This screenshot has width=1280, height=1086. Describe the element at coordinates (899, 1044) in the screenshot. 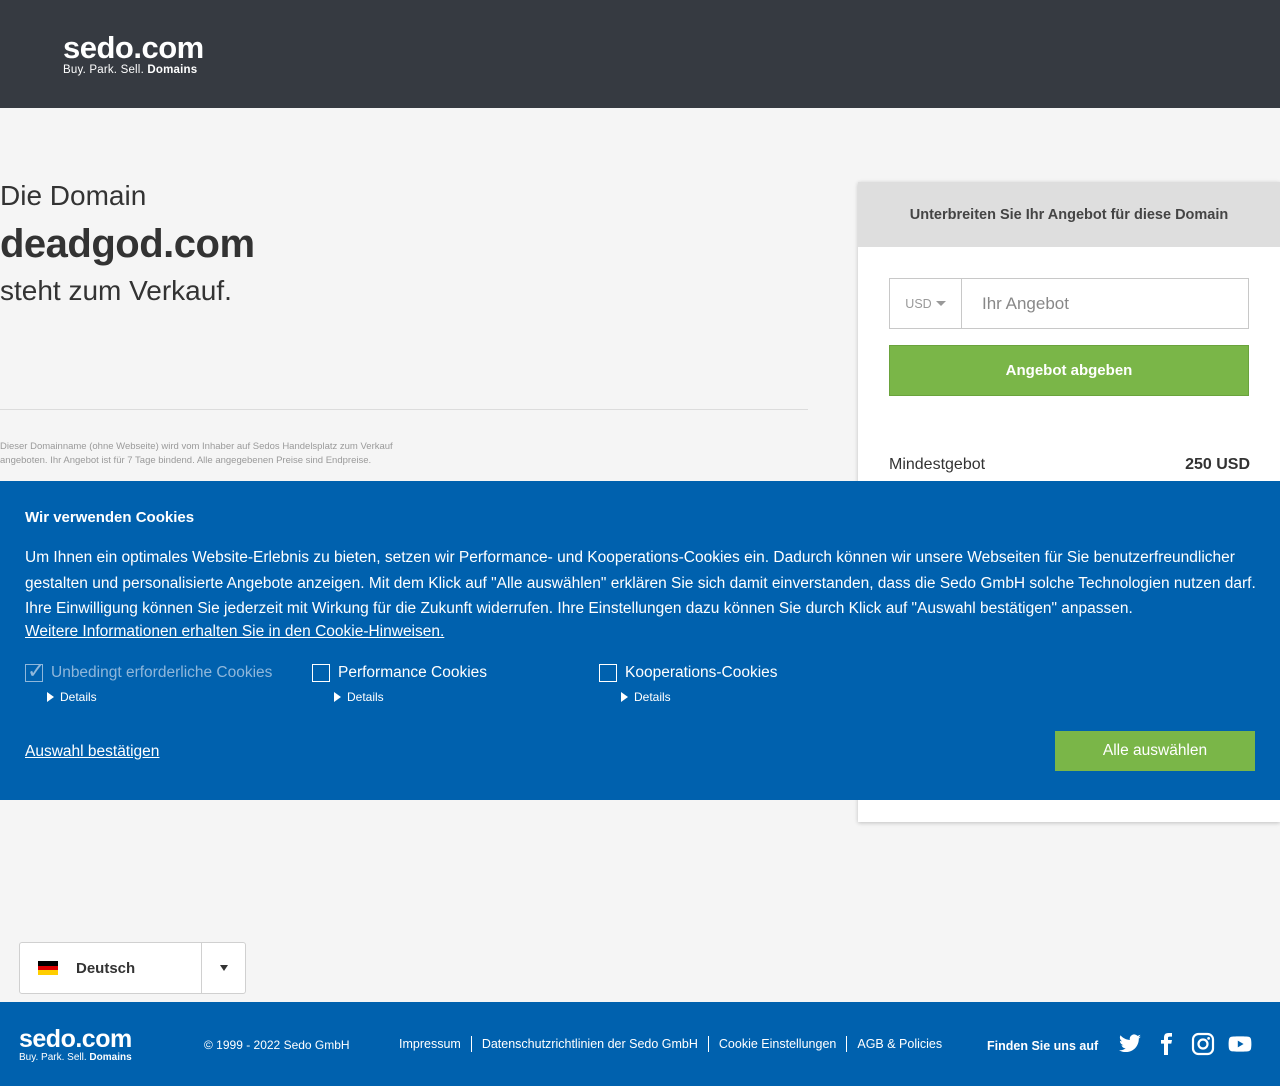

I see `footer-link-agb: AGB & Policies` at that location.